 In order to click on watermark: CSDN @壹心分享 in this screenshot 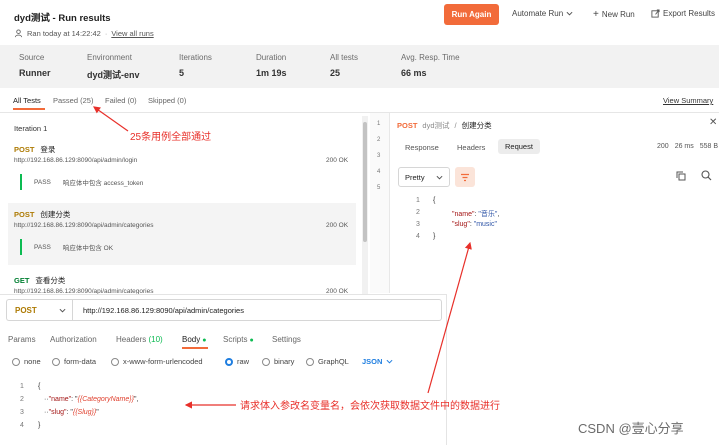, I will do `click(631, 428)`.